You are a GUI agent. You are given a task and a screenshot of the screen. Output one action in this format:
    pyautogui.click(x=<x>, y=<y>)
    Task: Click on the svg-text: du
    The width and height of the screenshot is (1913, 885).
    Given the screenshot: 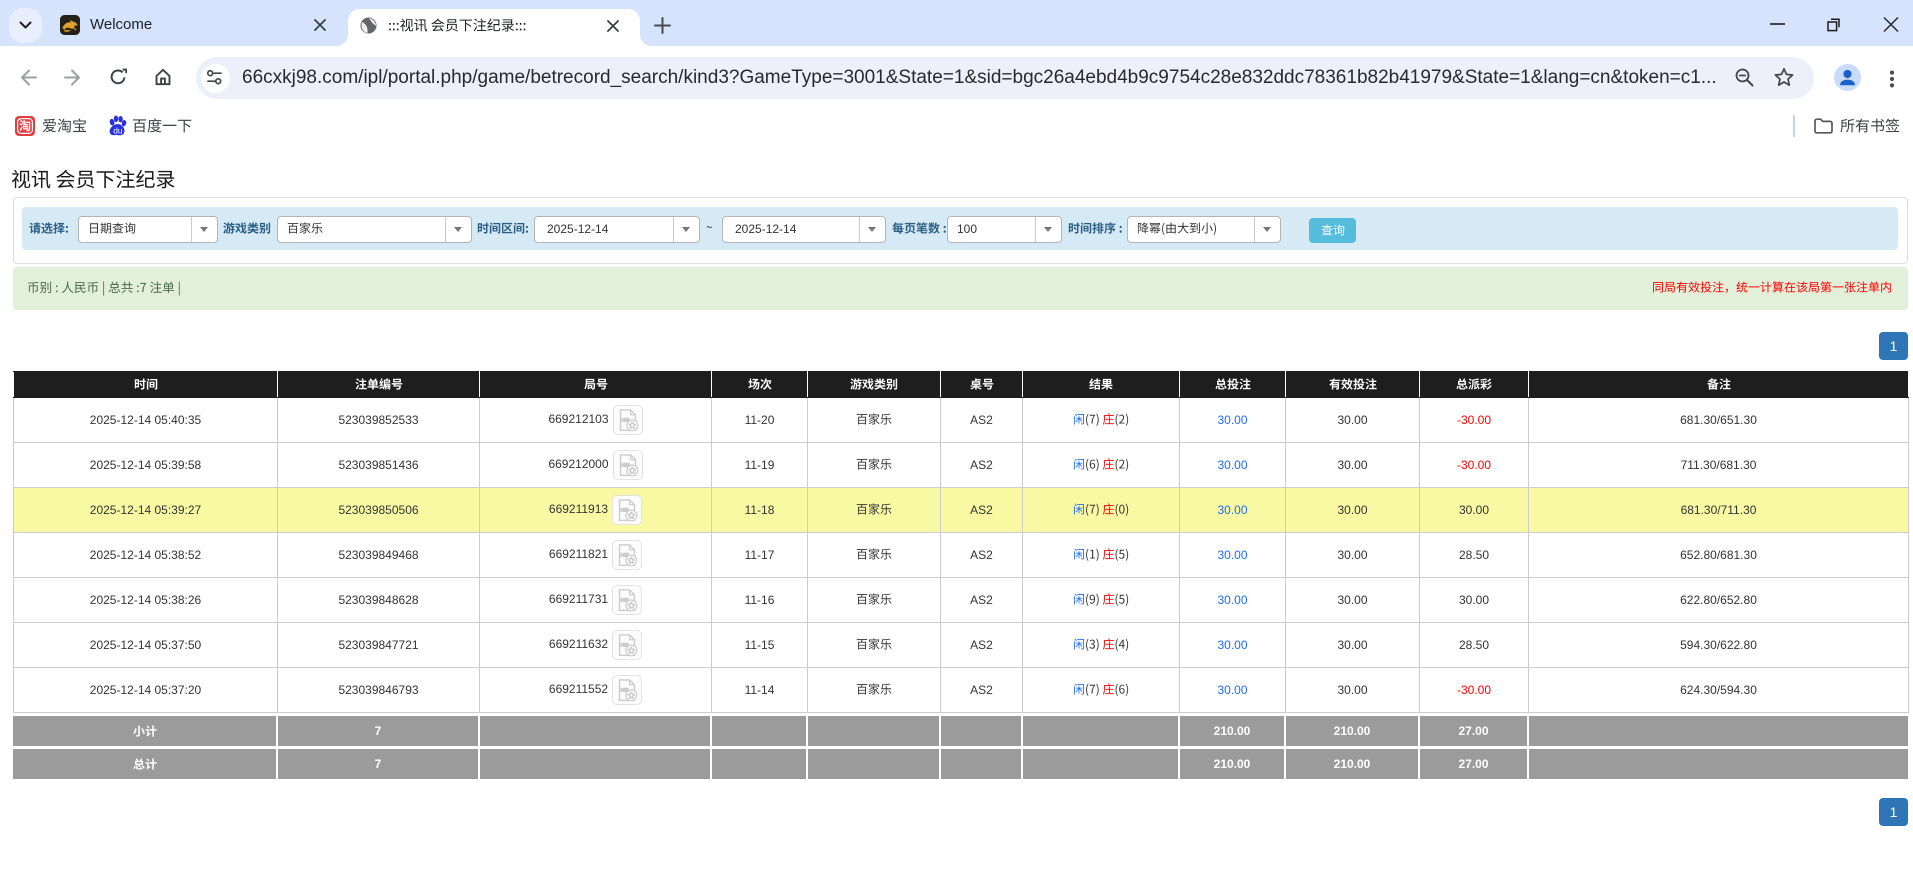 What is the action you would take?
    pyautogui.click(x=118, y=130)
    